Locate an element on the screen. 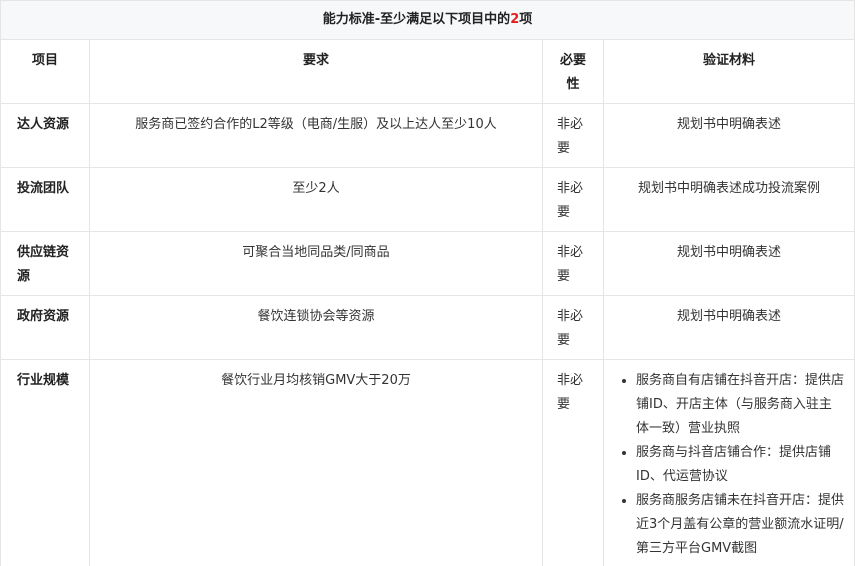 This screenshot has height=566, width=855. row-requirement: 可聚合当地同品类/同商品 is located at coordinates (316, 263).